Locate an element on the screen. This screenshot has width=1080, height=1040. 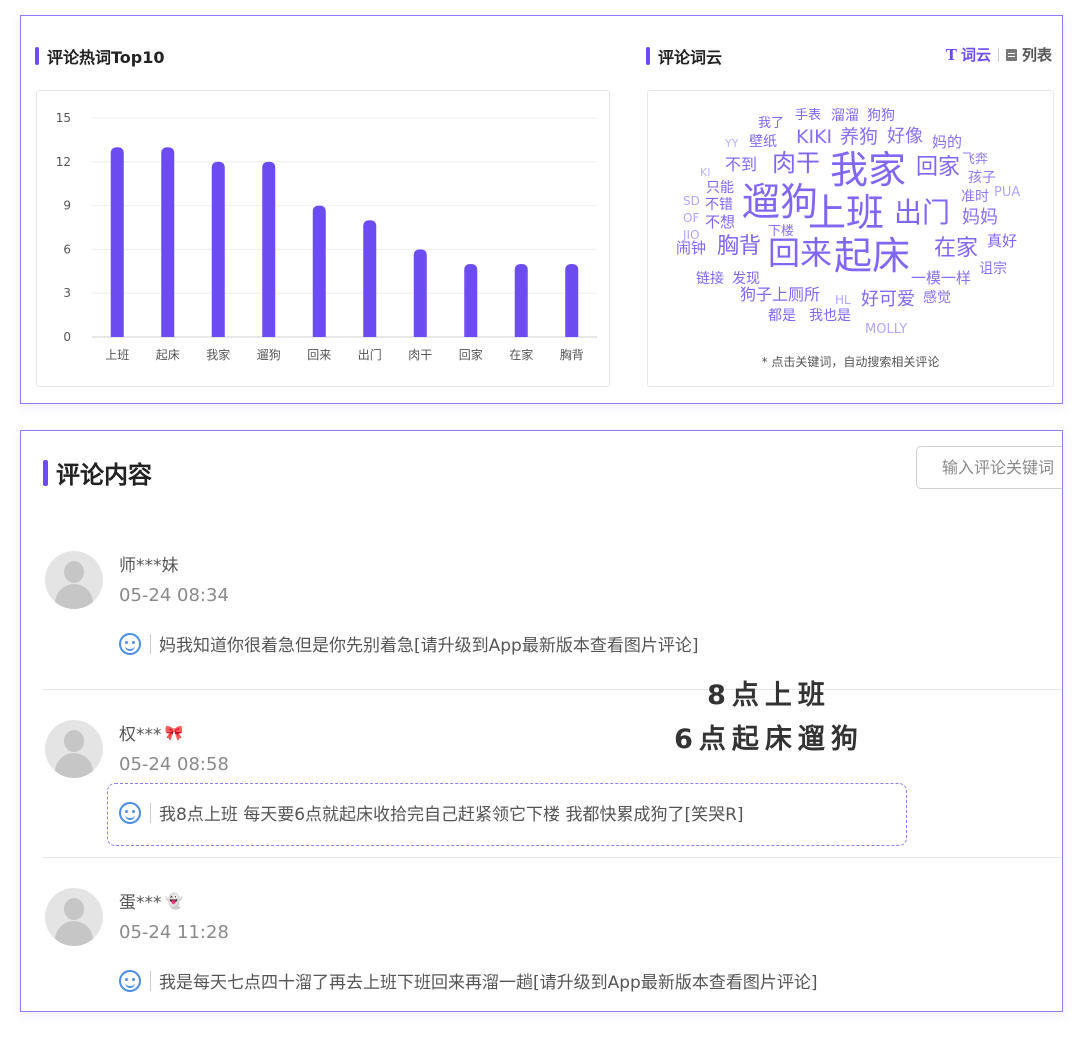
wordcloud-word: 感觉 is located at coordinates (937, 298).